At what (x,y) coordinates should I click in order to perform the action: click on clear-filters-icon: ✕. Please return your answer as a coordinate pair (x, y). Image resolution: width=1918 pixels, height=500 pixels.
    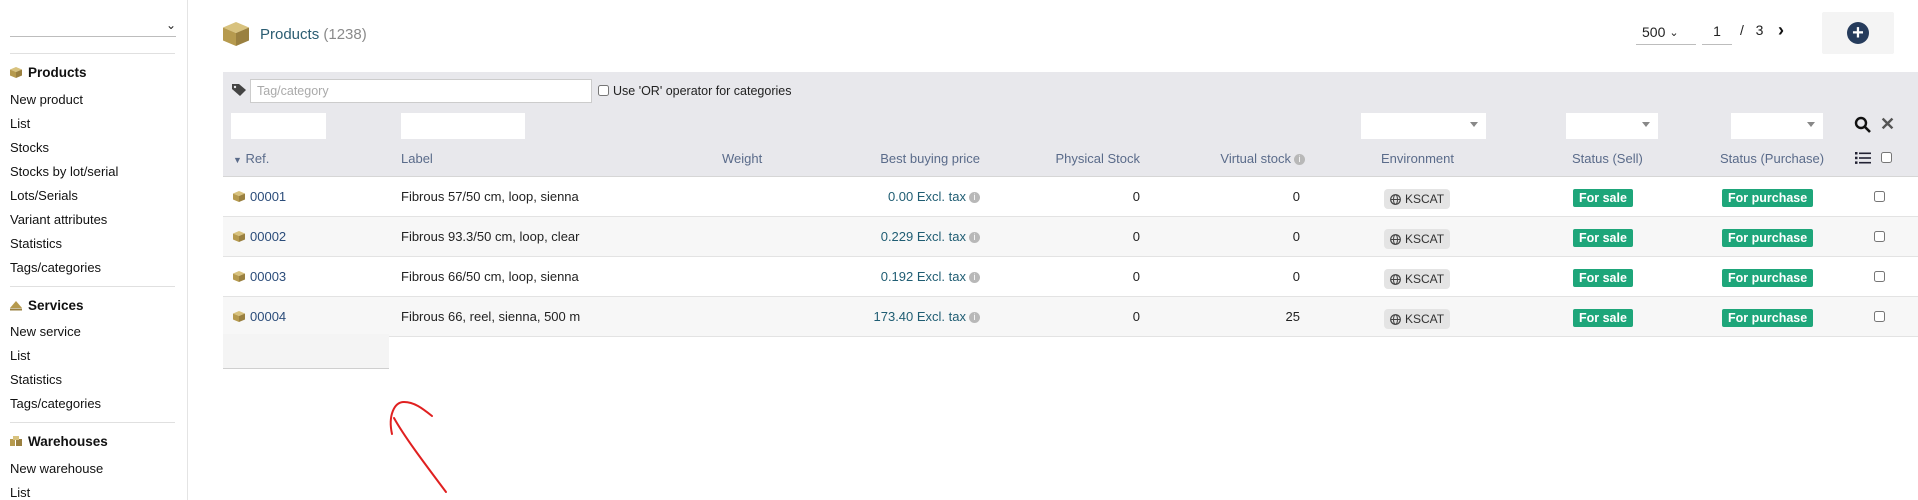
    Looking at the image, I should click on (1887, 124).